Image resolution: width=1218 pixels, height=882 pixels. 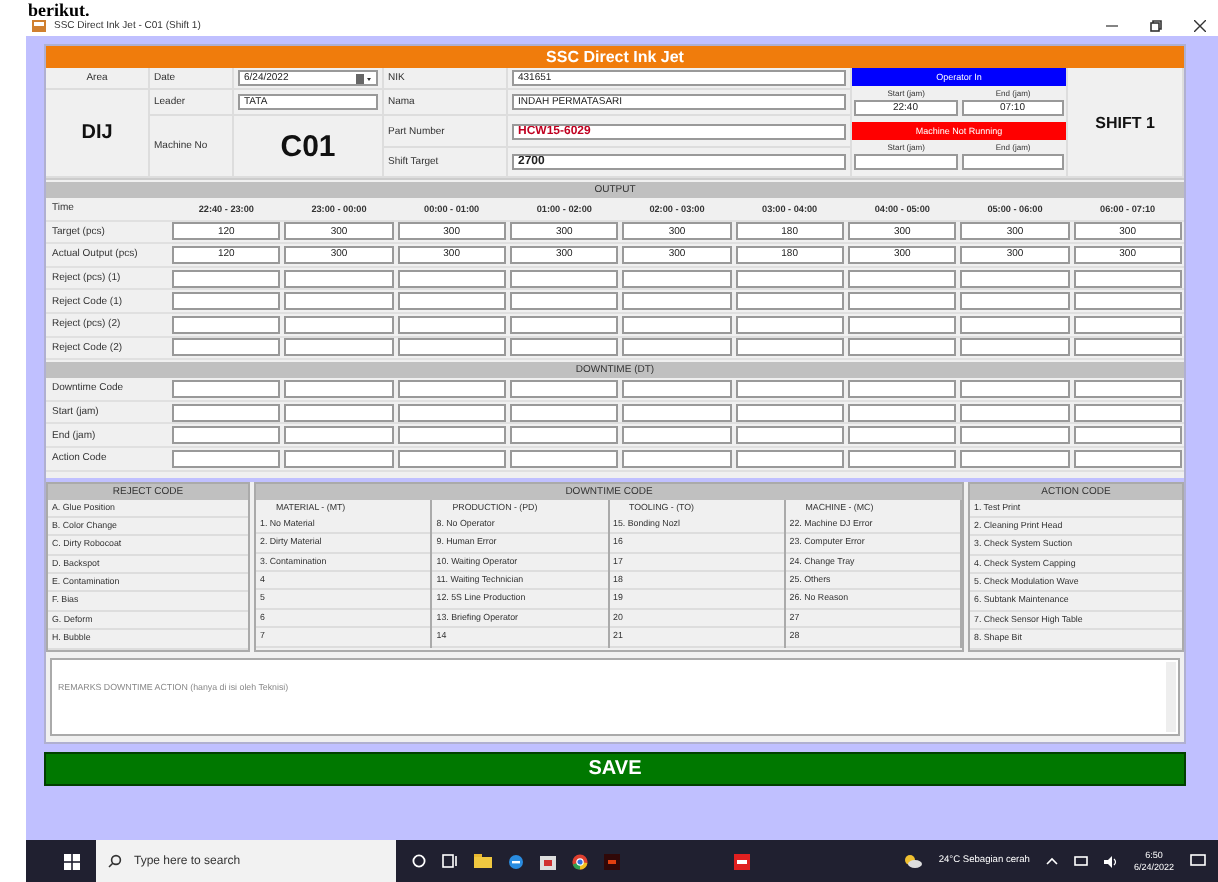 What do you see at coordinates (1110, 861) in the screenshot?
I see `volume-icon` at bounding box center [1110, 861].